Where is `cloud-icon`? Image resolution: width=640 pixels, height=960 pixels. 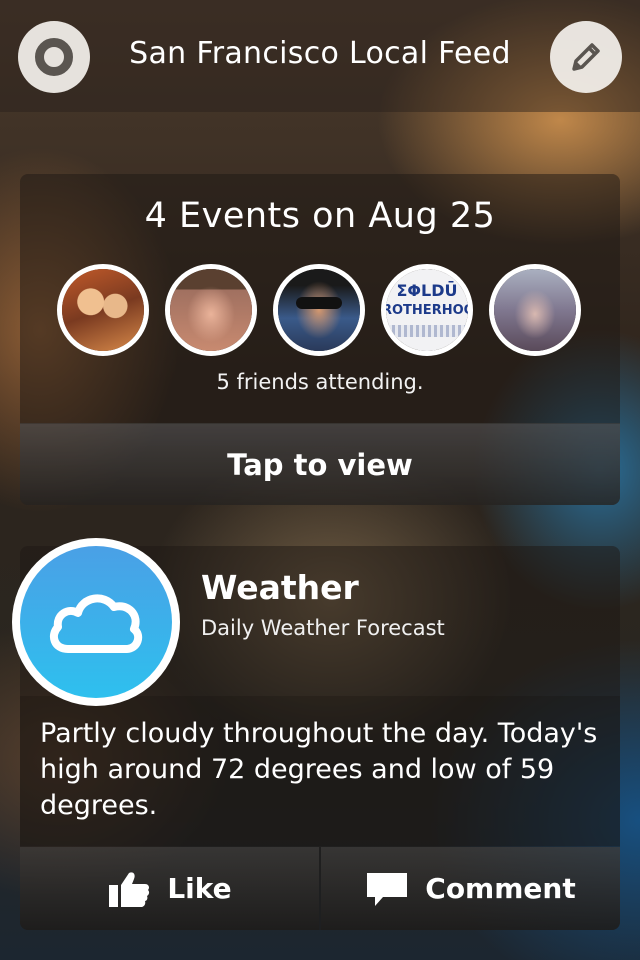
cloud-icon is located at coordinates (96, 623).